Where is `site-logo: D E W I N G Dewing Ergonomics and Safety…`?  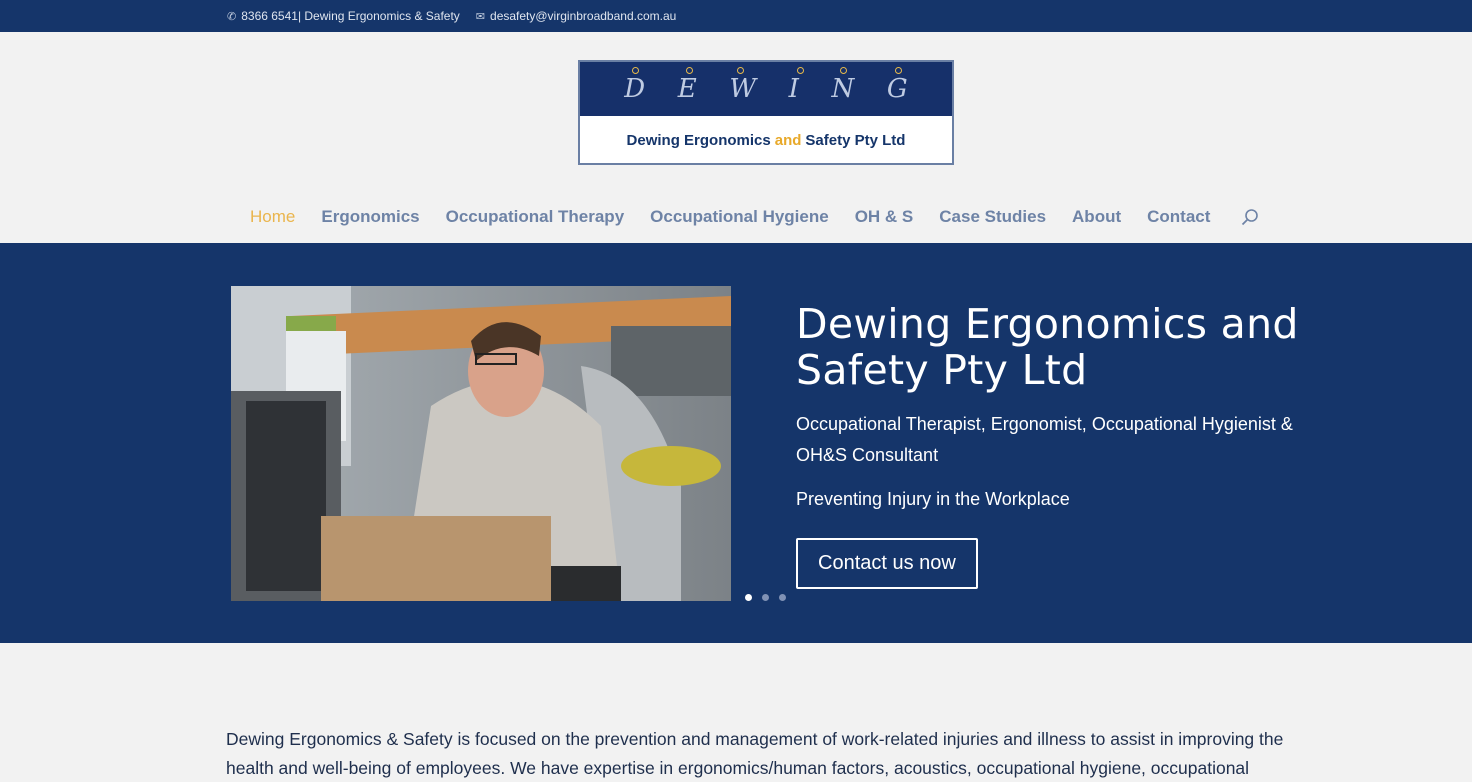
site-logo: D E W I N G Dewing Ergonomics and Safety… is located at coordinates (766, 112).